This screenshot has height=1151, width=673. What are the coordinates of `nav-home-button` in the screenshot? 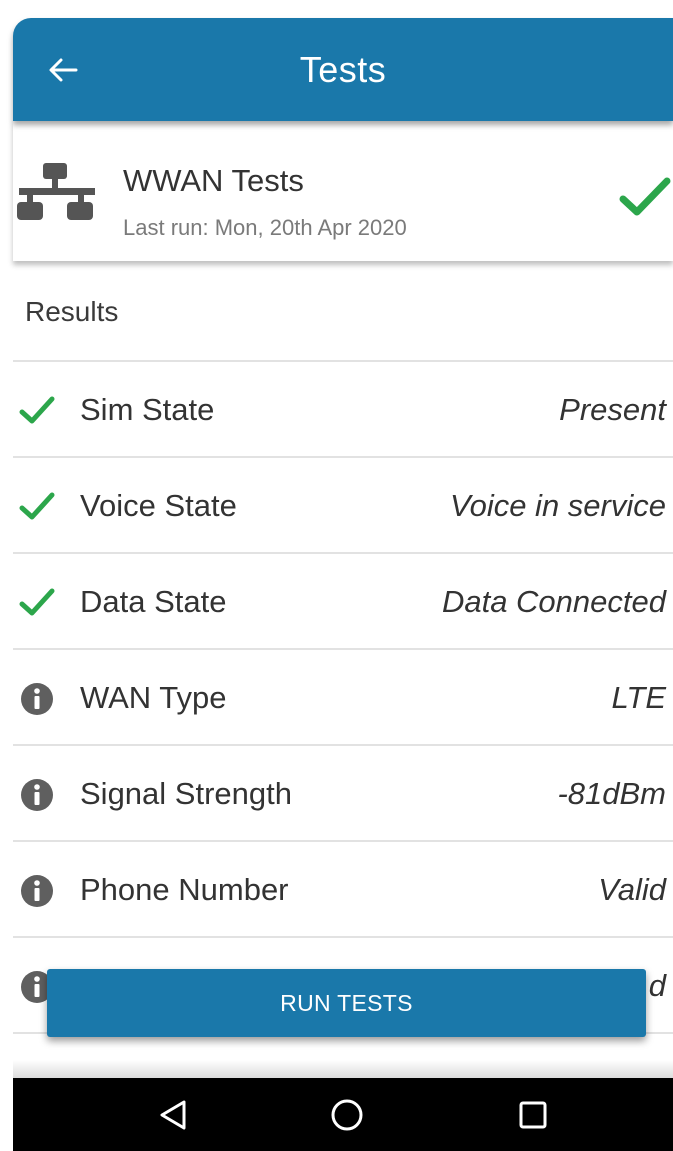 It's located at (347, 1115).